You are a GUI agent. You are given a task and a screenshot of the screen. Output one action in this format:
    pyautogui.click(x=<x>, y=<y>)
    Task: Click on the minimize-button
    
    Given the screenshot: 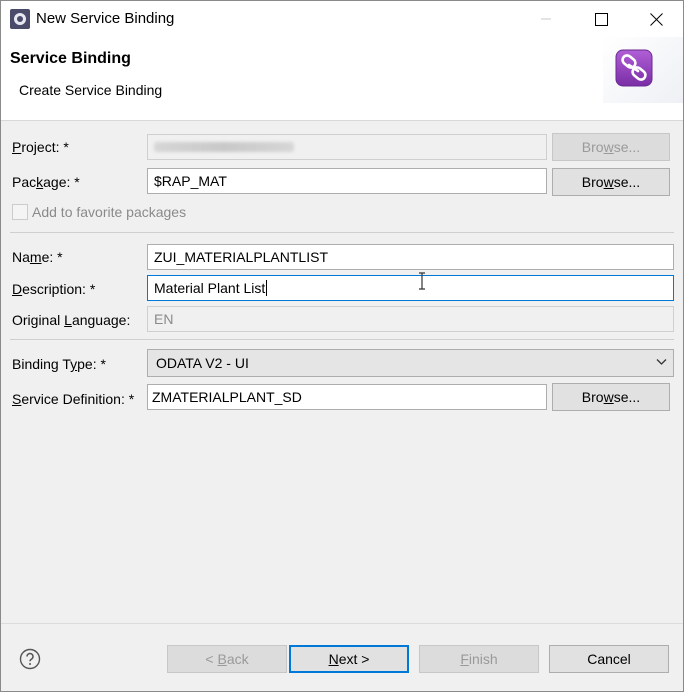 What is the action you would take?
    pyautogui.click(x=546, y=19)
    